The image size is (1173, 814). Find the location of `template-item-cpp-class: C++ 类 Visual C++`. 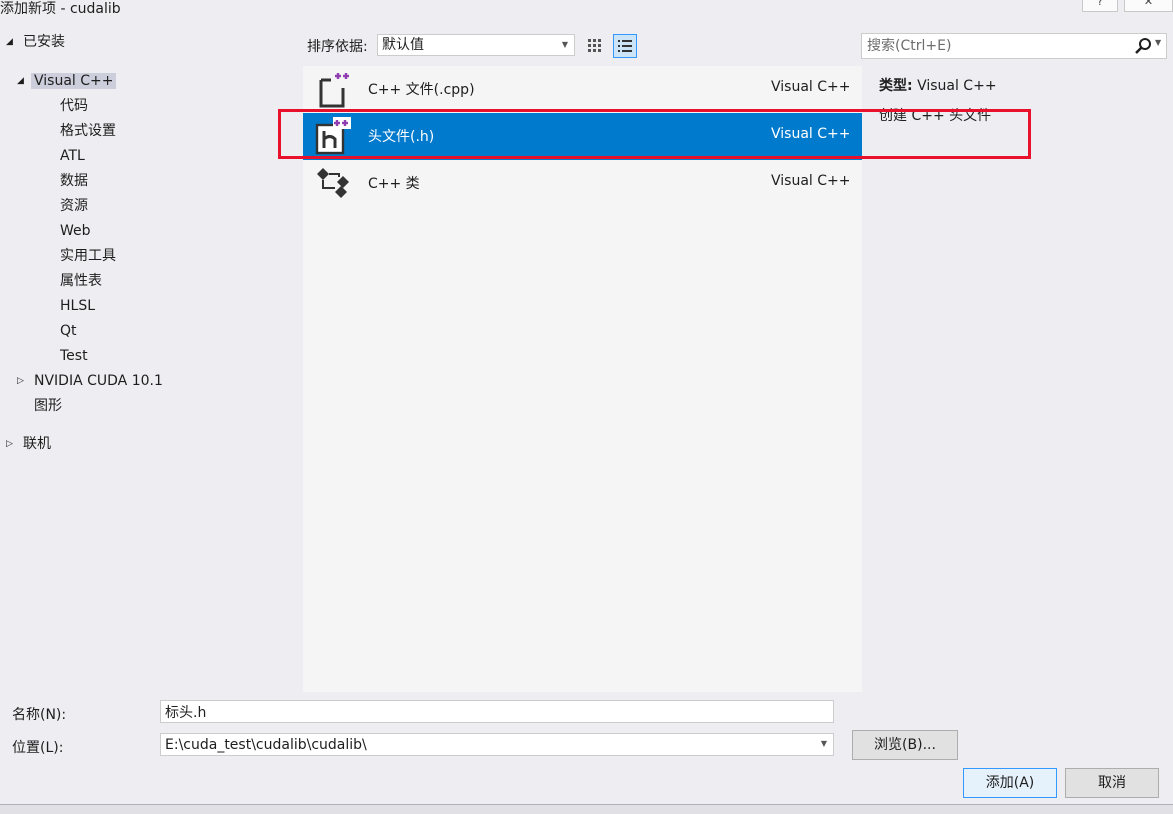

template-item-cpp-class: C++ 类 Visual C++ is located at coordinates (582, 183).